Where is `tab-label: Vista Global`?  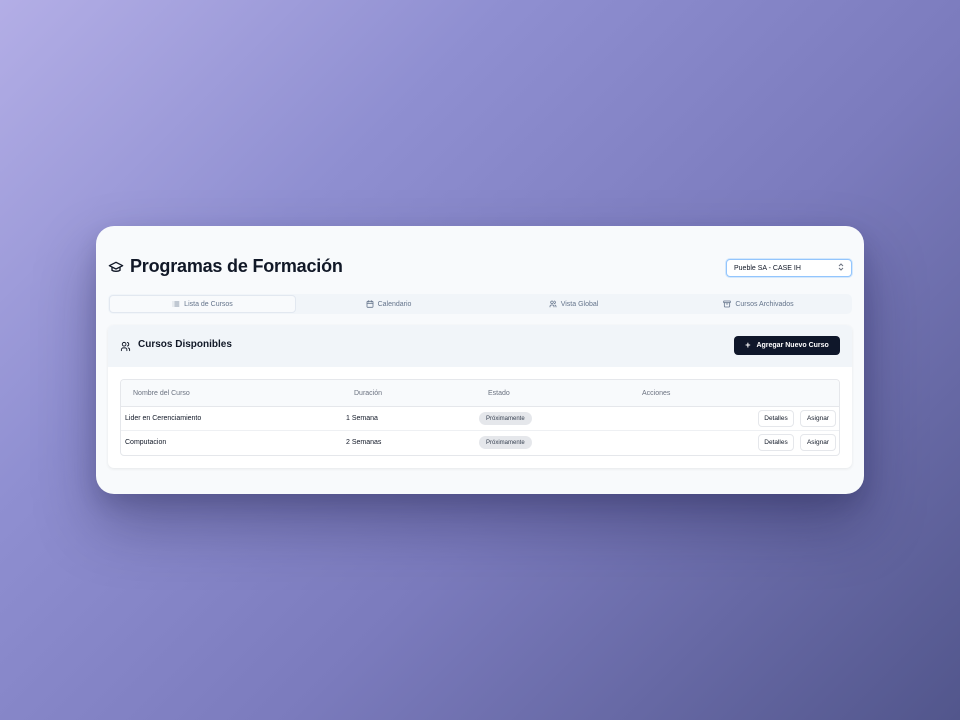 tab-label: Vista Global is located at coordinates (579, 304).